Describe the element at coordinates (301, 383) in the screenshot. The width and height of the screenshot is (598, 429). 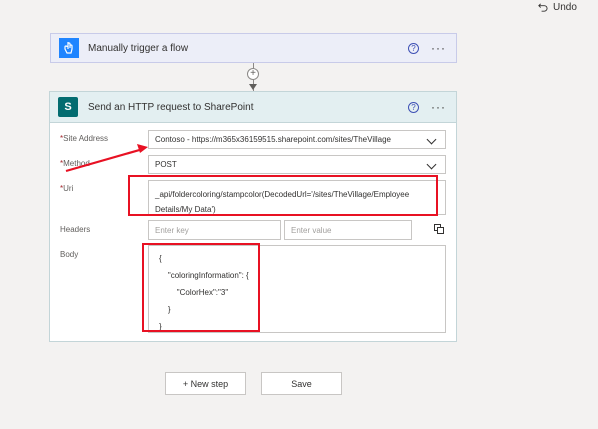
I see `save-button: Save` at that location.